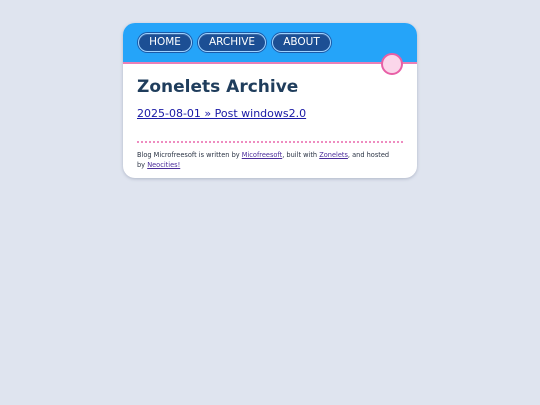 The height and width of the screenshot is (405, 540). What do you see at coordinates (221, 113) in the screenshot?
I see `post-link: 2025-08-01 » Post windows2.0` at bounding box center [221, 113].